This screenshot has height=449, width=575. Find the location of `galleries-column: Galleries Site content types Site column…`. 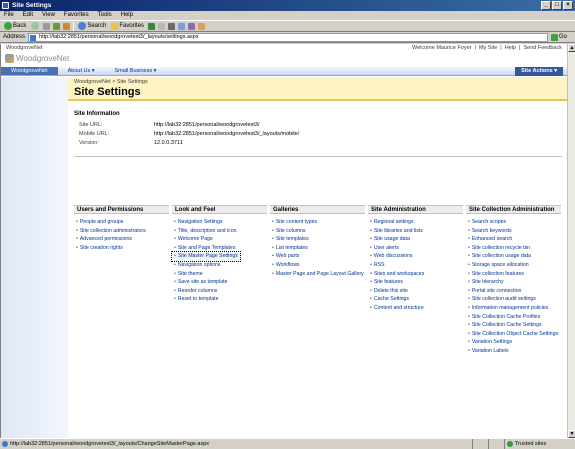

galleries-column: Galleries Site content types Site column… is located at coordinates (317, 280).